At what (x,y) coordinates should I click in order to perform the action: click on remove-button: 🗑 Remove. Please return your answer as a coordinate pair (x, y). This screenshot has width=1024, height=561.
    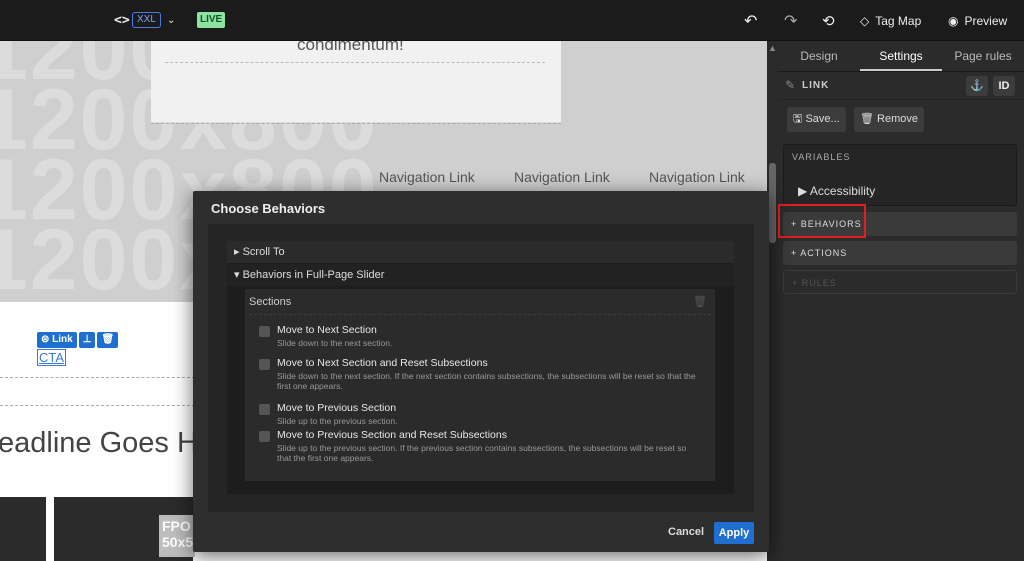
    Looking at the image, I should click on (889, 119).